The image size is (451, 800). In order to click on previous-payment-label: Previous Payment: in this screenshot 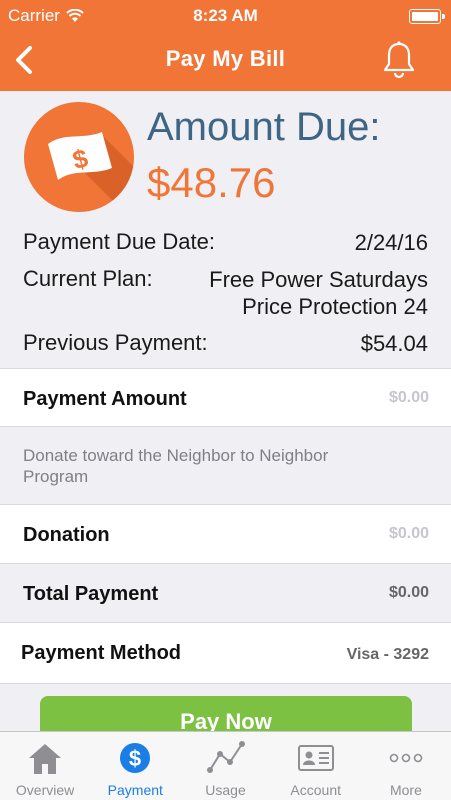, I will do `click(115, 342)`.